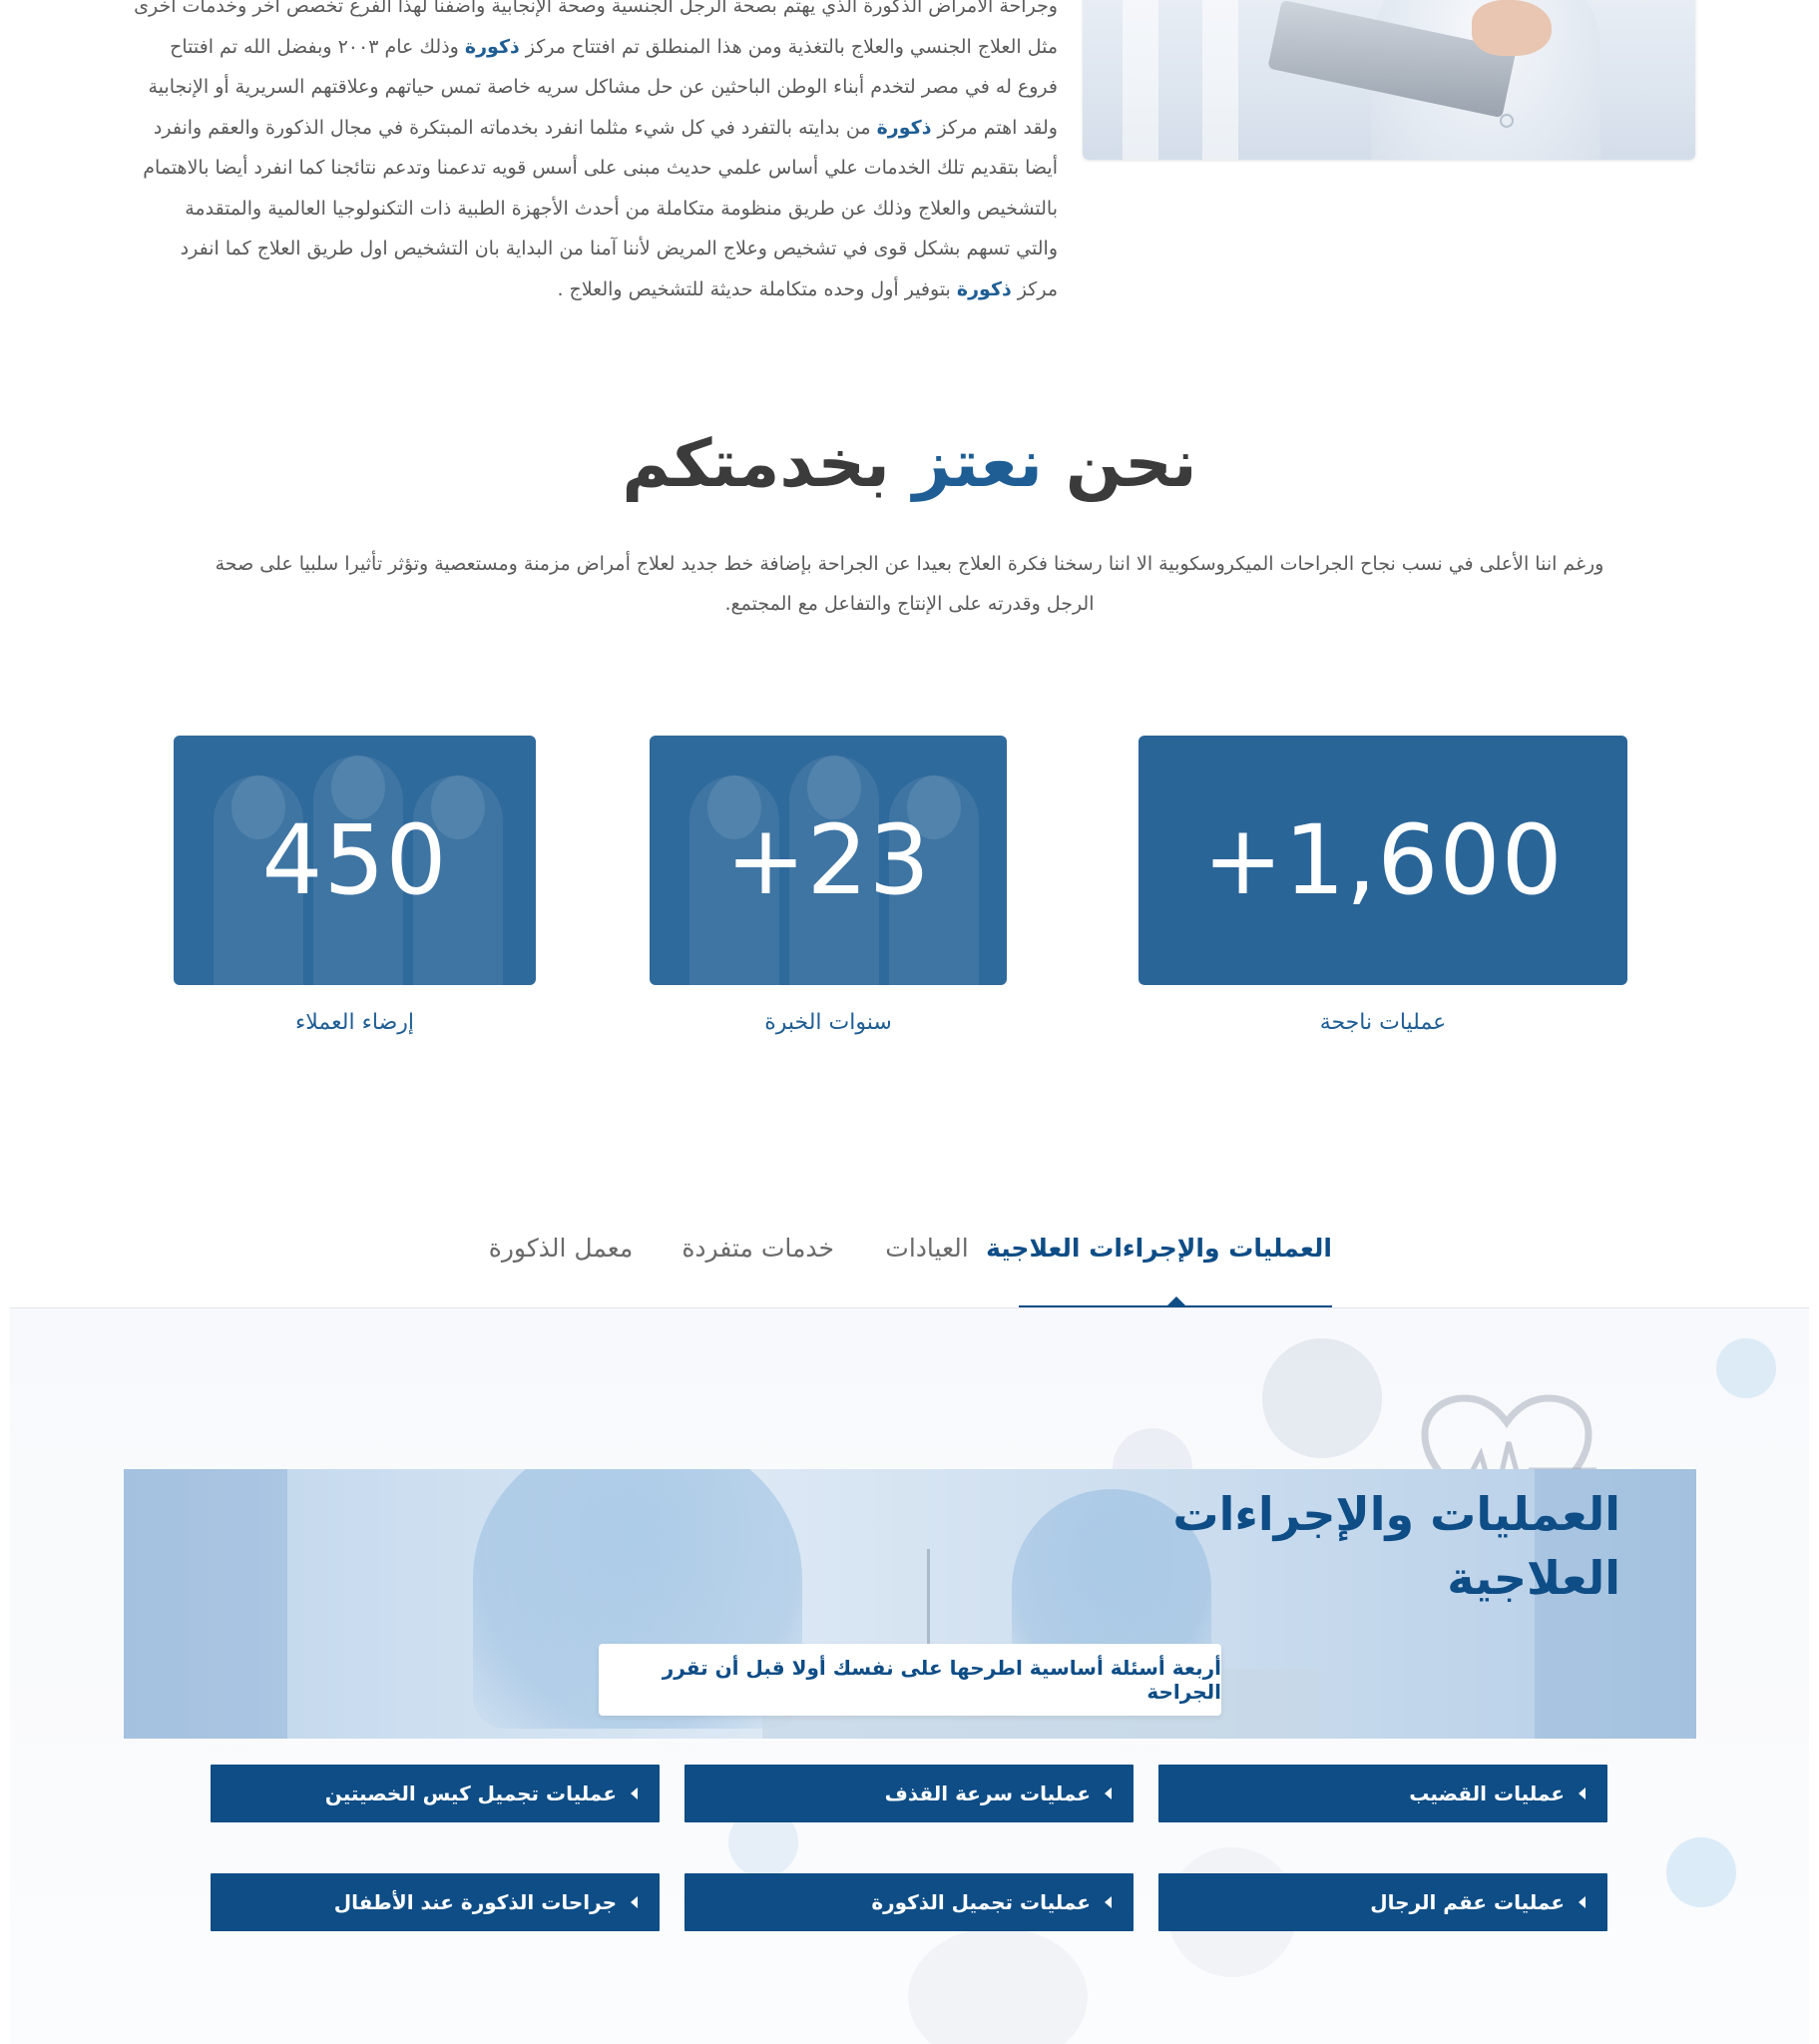  I want to click on stat-value: +1,600, so click(1383, 860).